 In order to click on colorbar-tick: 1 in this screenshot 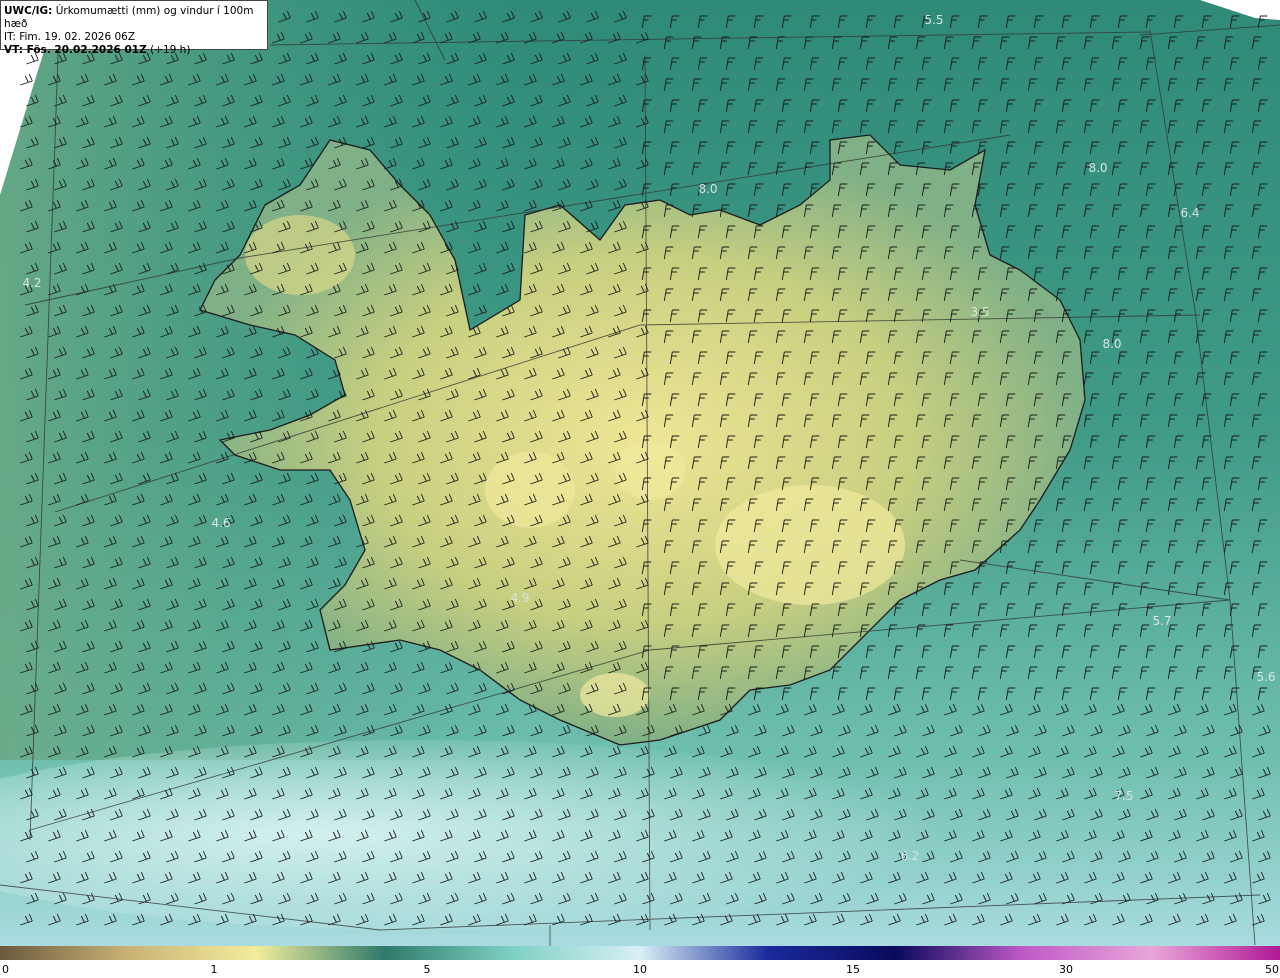, I will do `click(214, 969)`.